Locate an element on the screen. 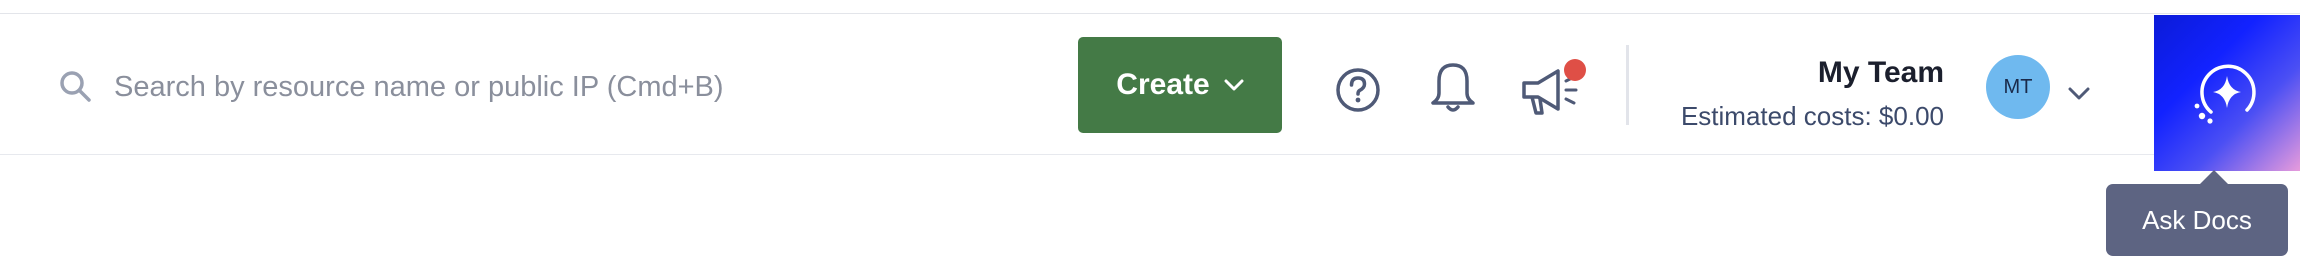  ask-docs-tooltip: Ask Docs is located at coordinates (2197, 220).